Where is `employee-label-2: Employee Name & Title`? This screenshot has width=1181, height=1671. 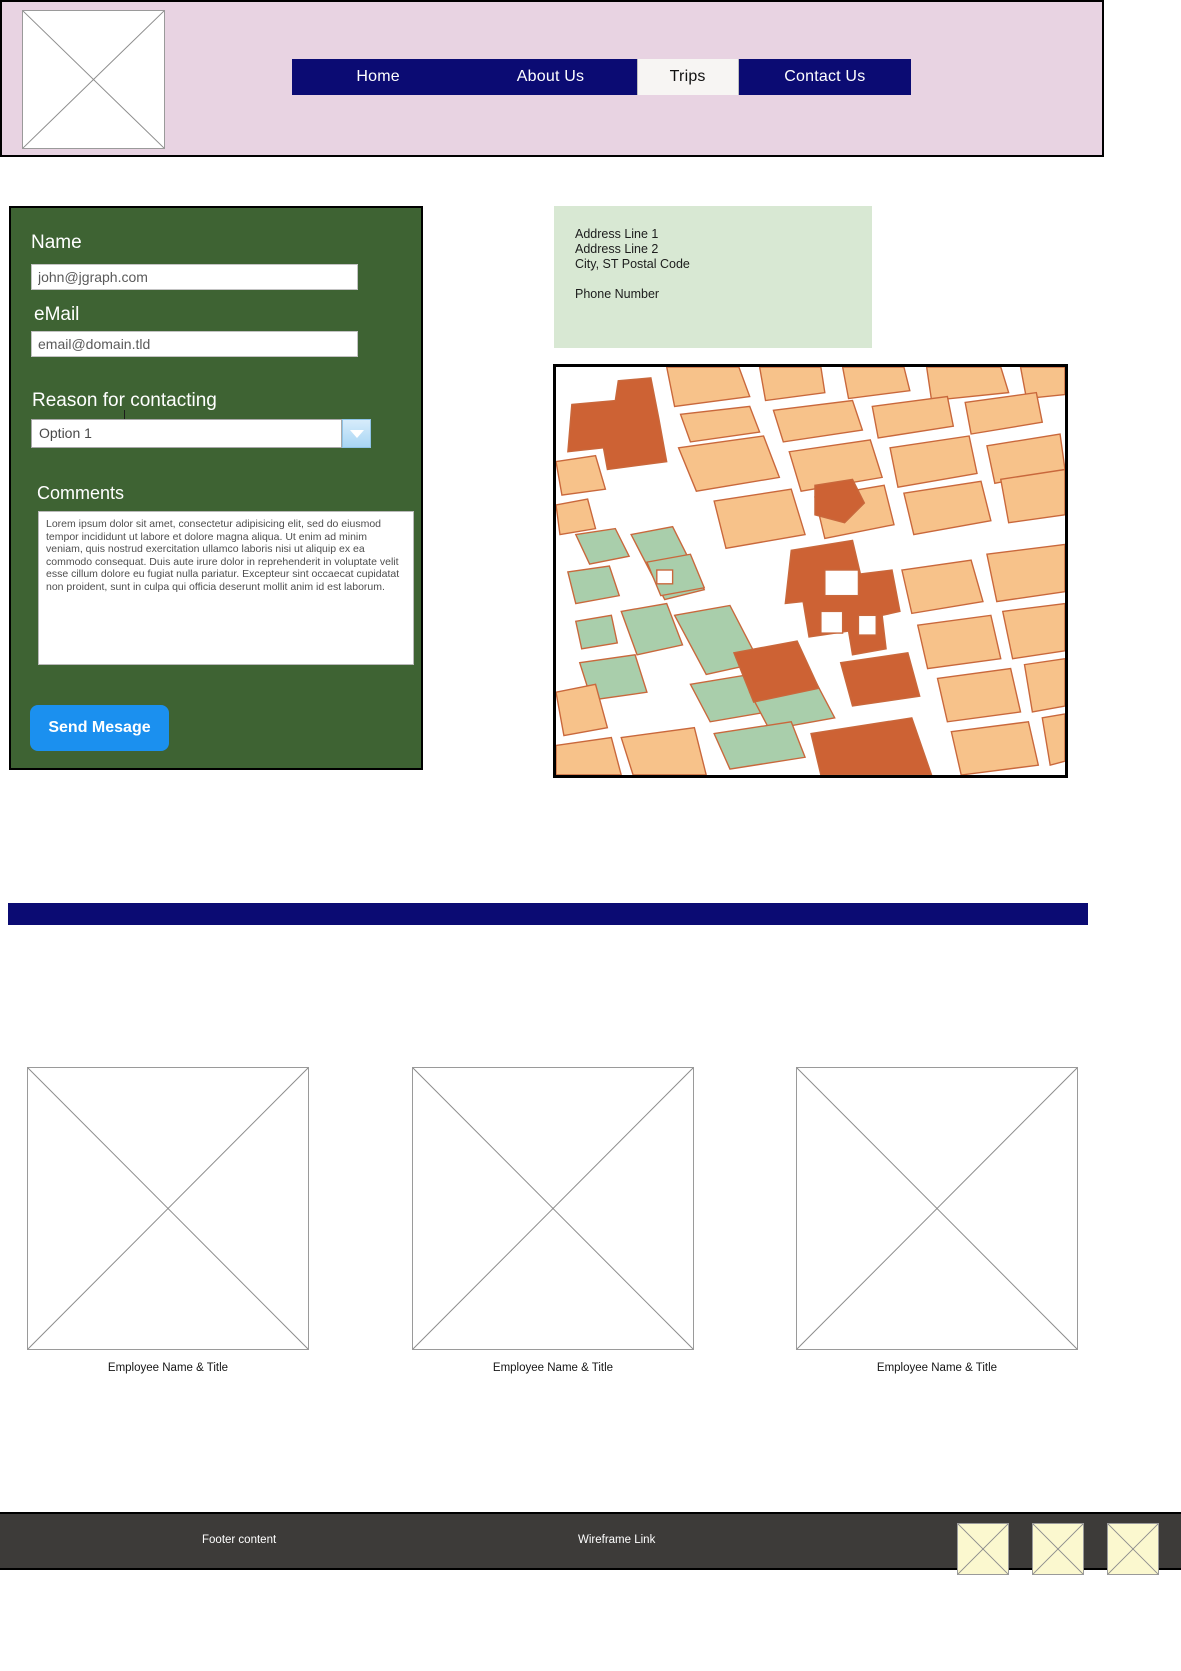
employee-label-2: Employee Name & Title is located at coordinates (553, 1368).